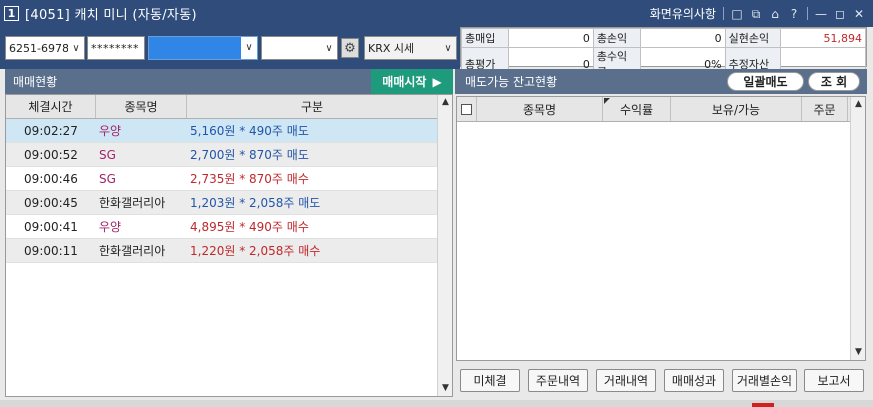 This screenshot has width=873, height=407. Describe the element at coordinates (859, 14) in the screenshot. I see `close-icon: ✕` at that location.